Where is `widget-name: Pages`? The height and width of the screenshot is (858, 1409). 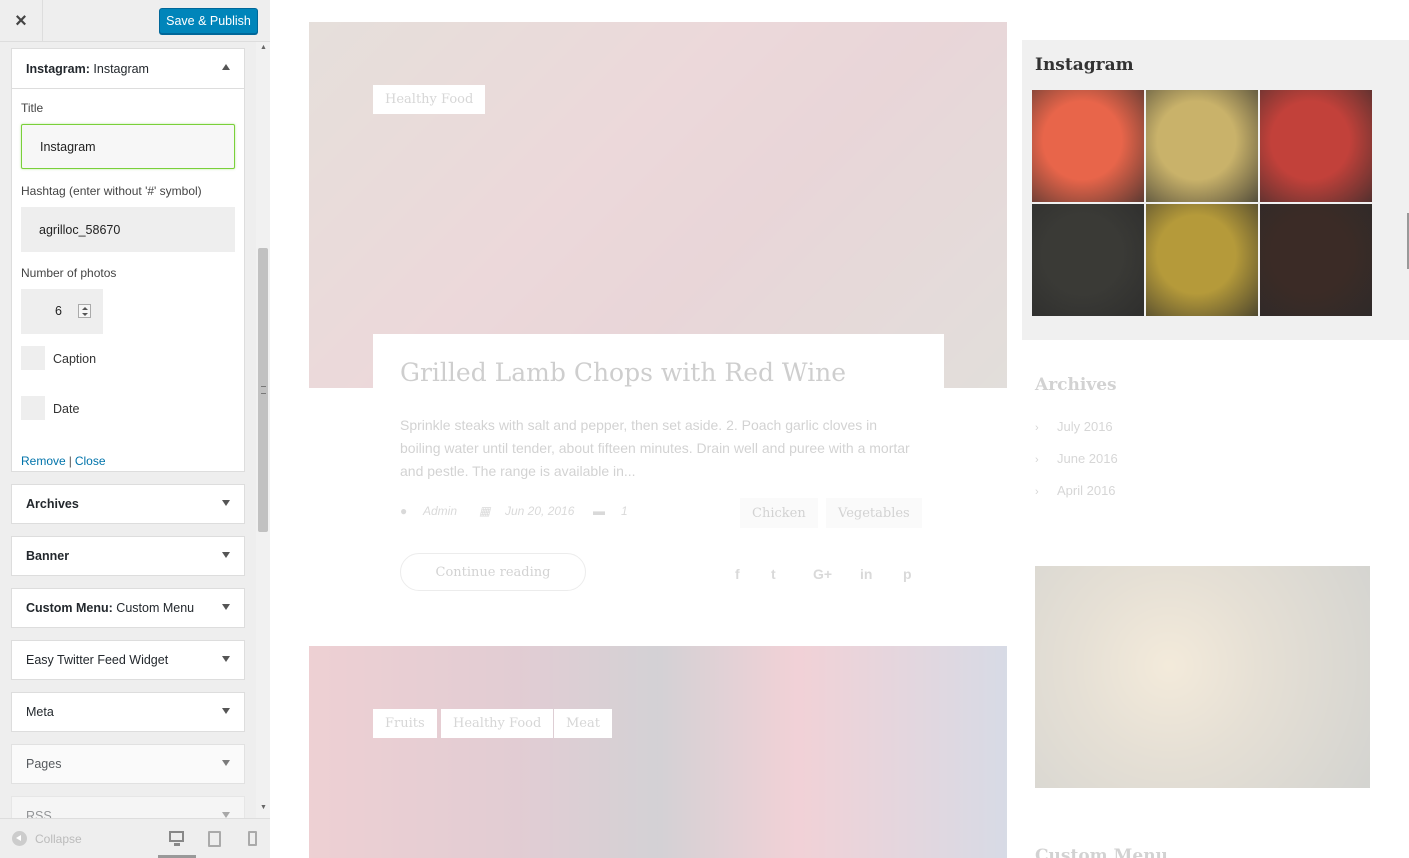
widget-name: Pages is located at coordinates (44, 764).